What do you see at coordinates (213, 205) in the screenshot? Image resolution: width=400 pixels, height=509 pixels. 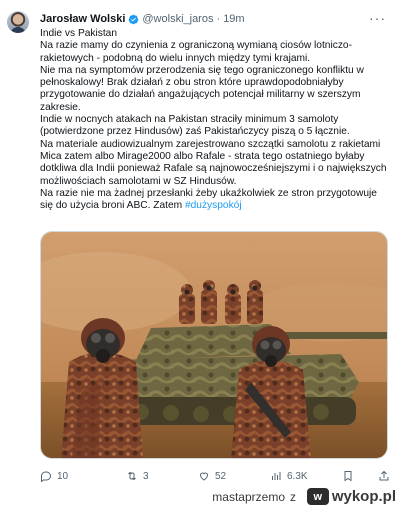 I see `hashtag-link: #dużyspokój` at bounding box center [213, 205].